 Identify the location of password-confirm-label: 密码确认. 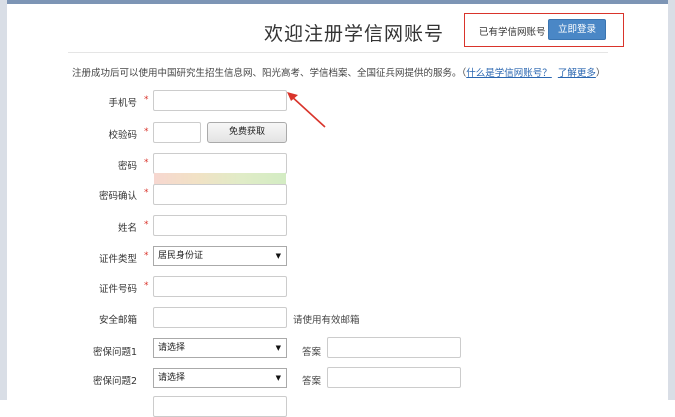
(117, 196).